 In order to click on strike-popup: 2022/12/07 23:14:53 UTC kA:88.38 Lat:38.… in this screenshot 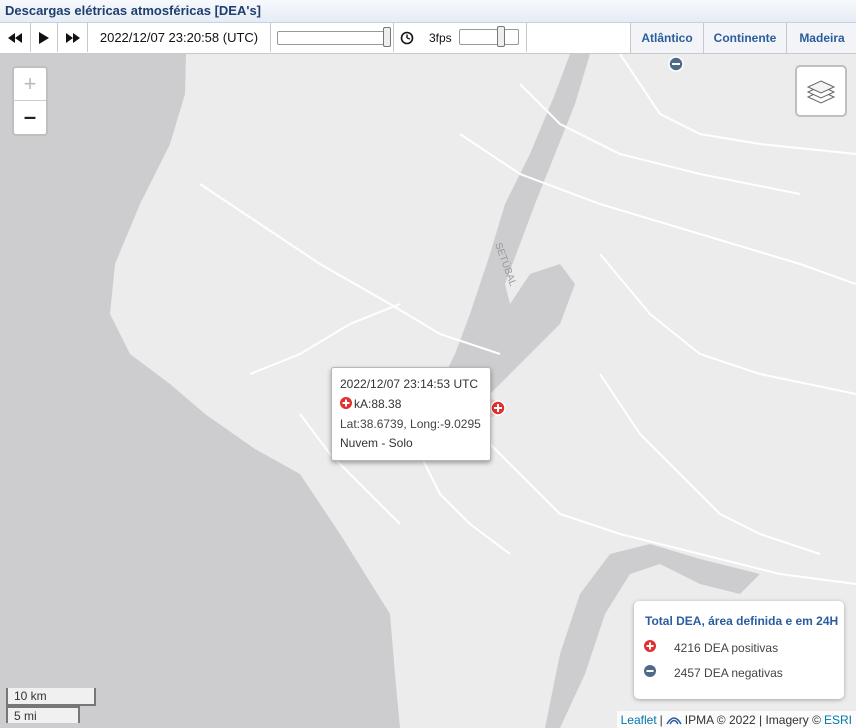, I will do `click(411, 414)`.